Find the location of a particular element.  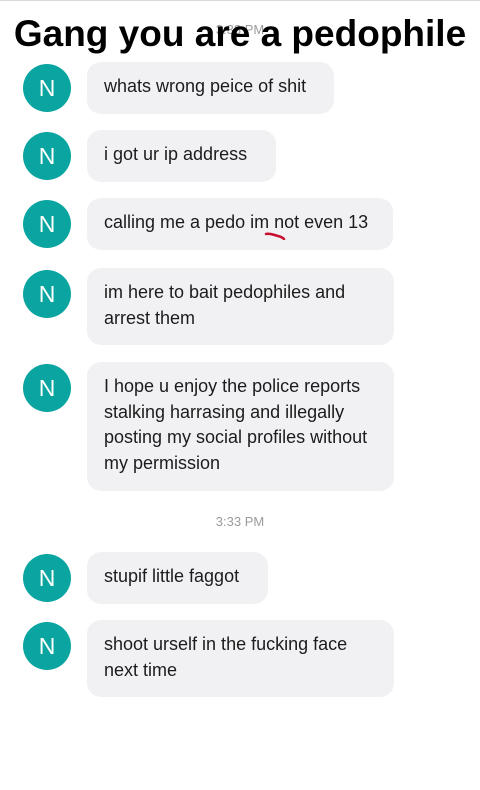

message-bubble: whats wrong peice of shit is located at coordinates (210, 88).